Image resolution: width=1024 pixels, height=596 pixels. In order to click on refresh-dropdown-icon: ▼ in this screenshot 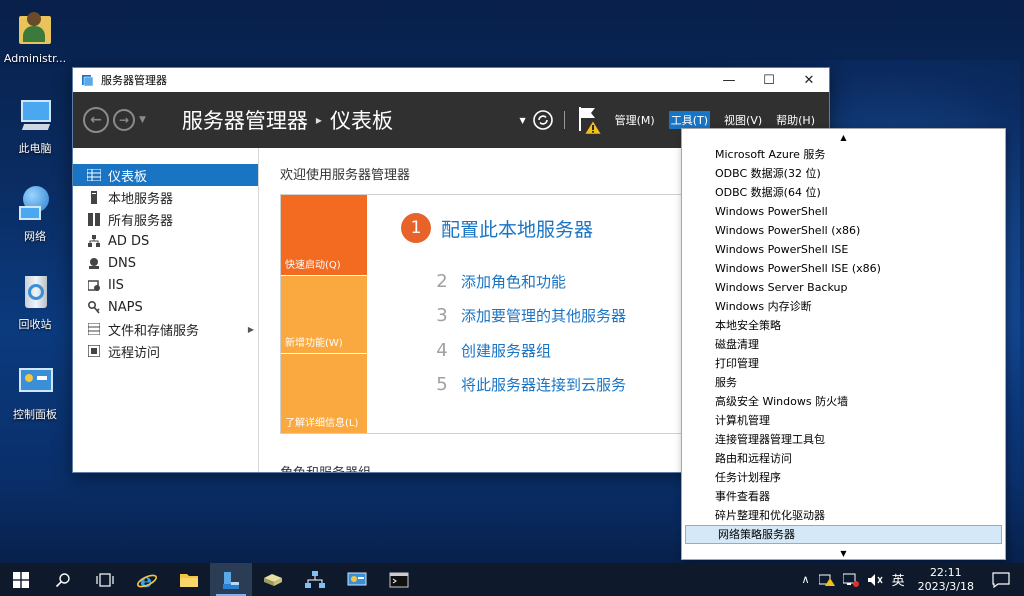, I will do `click(522, 120)`.